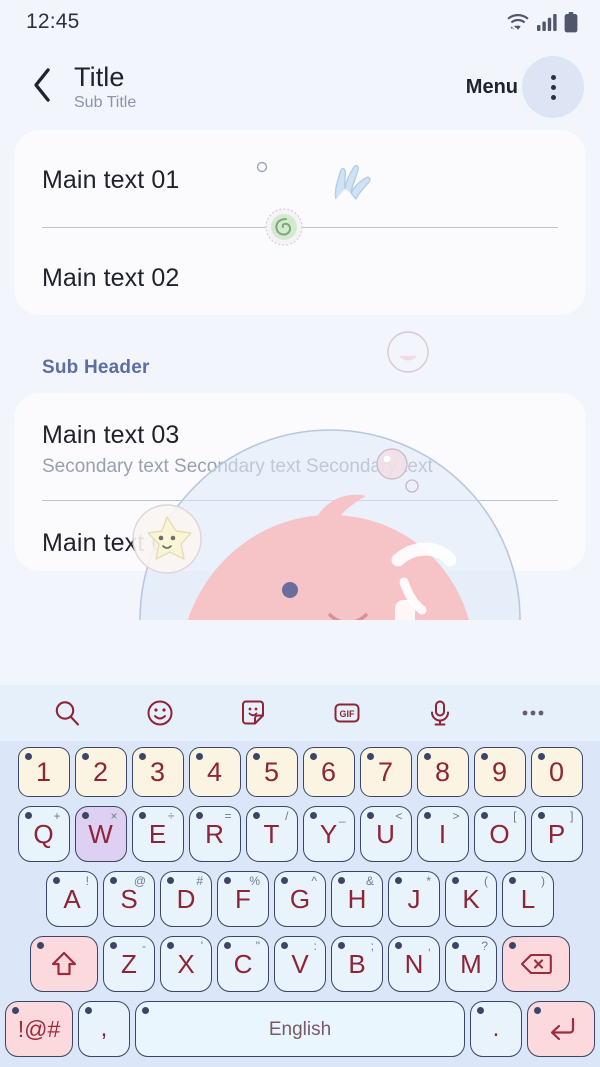 The width and height of the screenshot is (600, 1067). What do you see at coordinates (157, 834) in the screenshot?
I see `key-e: ÷ E` at bounding box center [157, 834].